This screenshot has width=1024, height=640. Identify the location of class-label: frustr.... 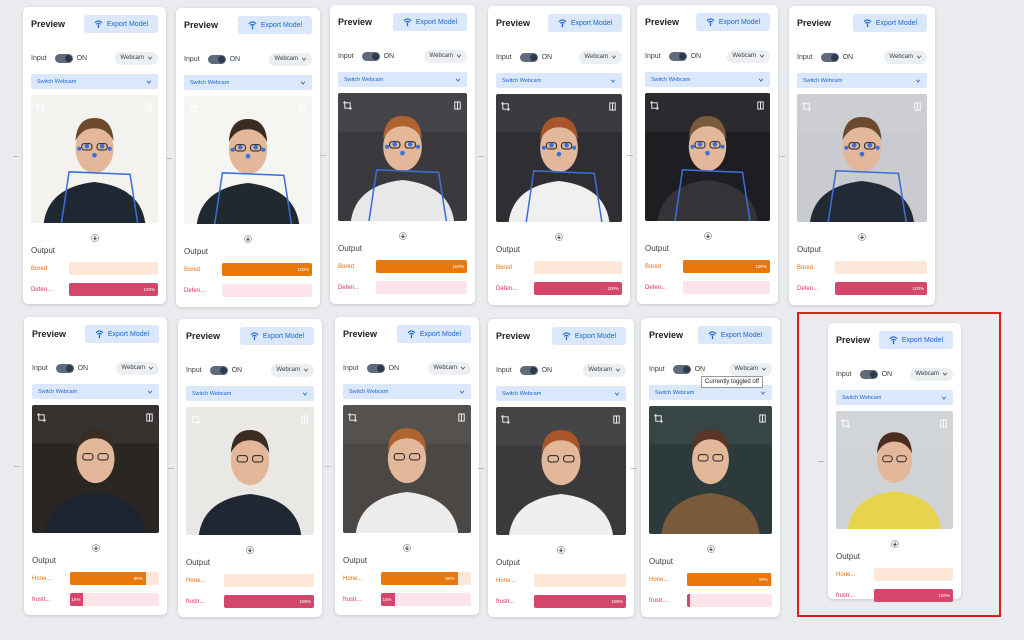
(505, 601).